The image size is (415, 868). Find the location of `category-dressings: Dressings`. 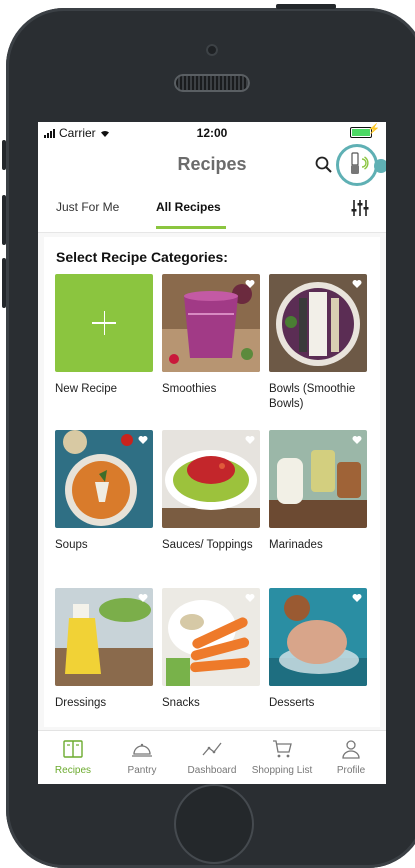

category-dressings: Dressings is located at coordinates (104, 649).